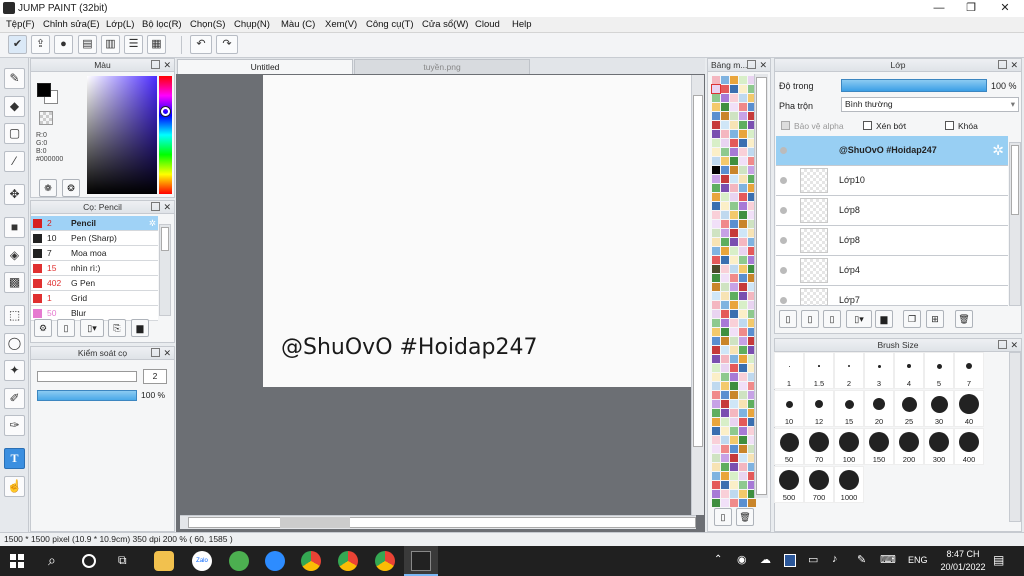 The image size is (1024, 576). Describe the element at coordinates (788, 319) in the screenshot. I see `new-layer-icon: ▯` at that location.